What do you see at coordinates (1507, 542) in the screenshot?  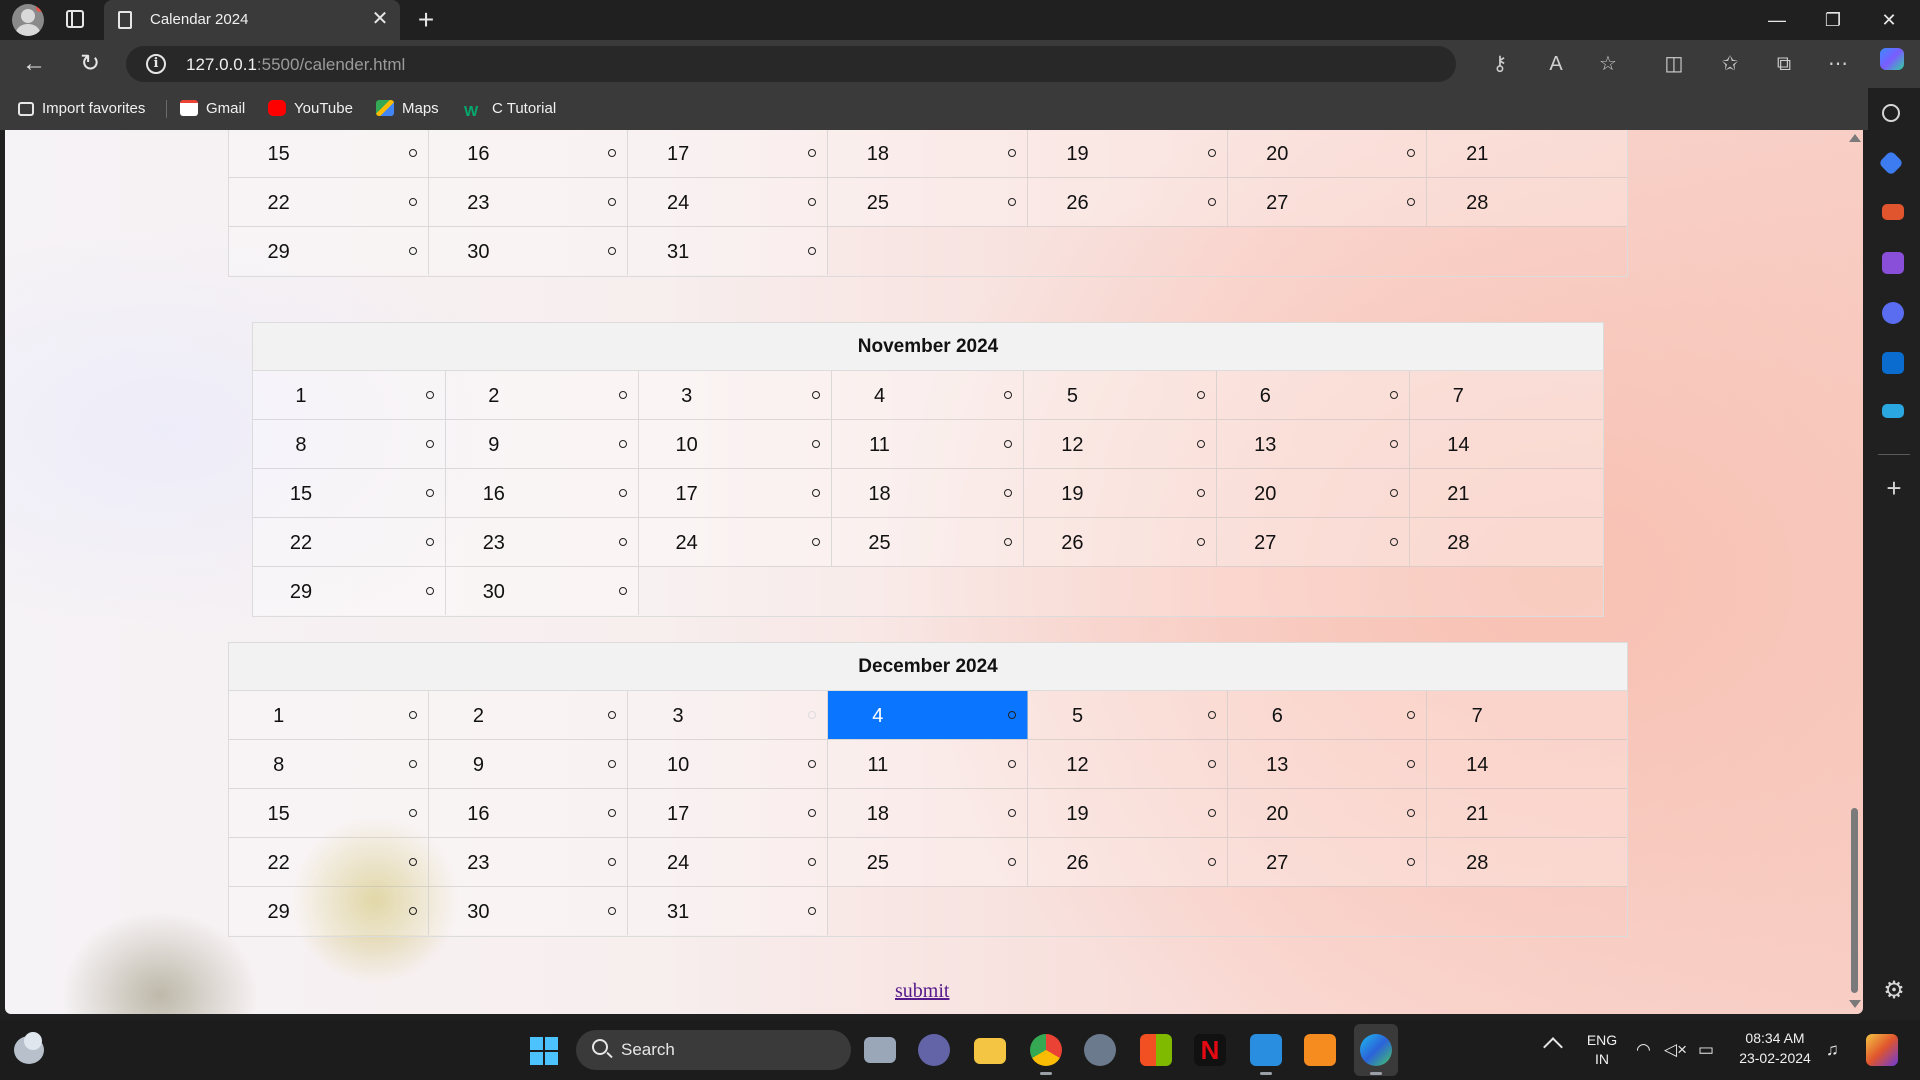 I see `calendar-day-cell: 28` at bounding box center [1507, 542].